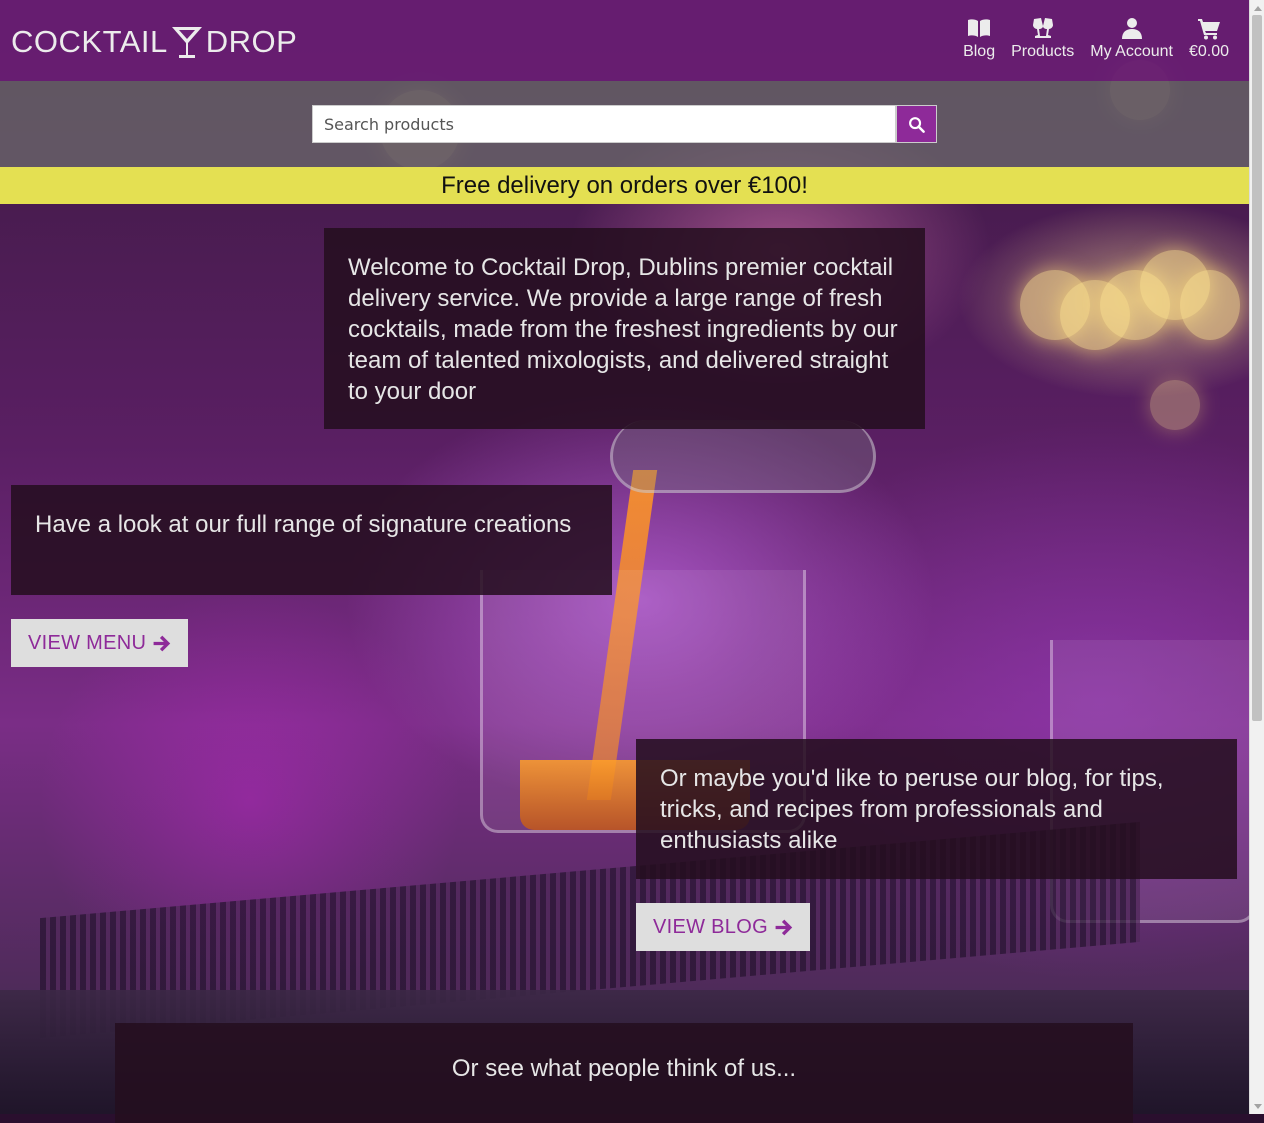  I want to click on view-blog-label: VIEW BLOG, so click(710, 926).